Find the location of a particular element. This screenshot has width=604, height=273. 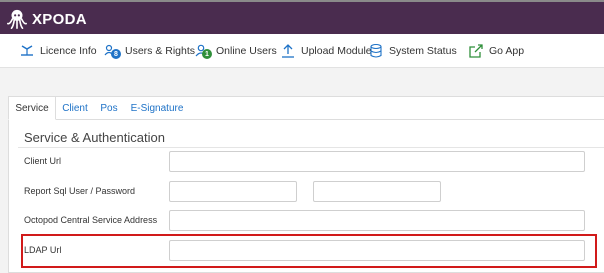

client-url-input is located at coordinates (377, 161).